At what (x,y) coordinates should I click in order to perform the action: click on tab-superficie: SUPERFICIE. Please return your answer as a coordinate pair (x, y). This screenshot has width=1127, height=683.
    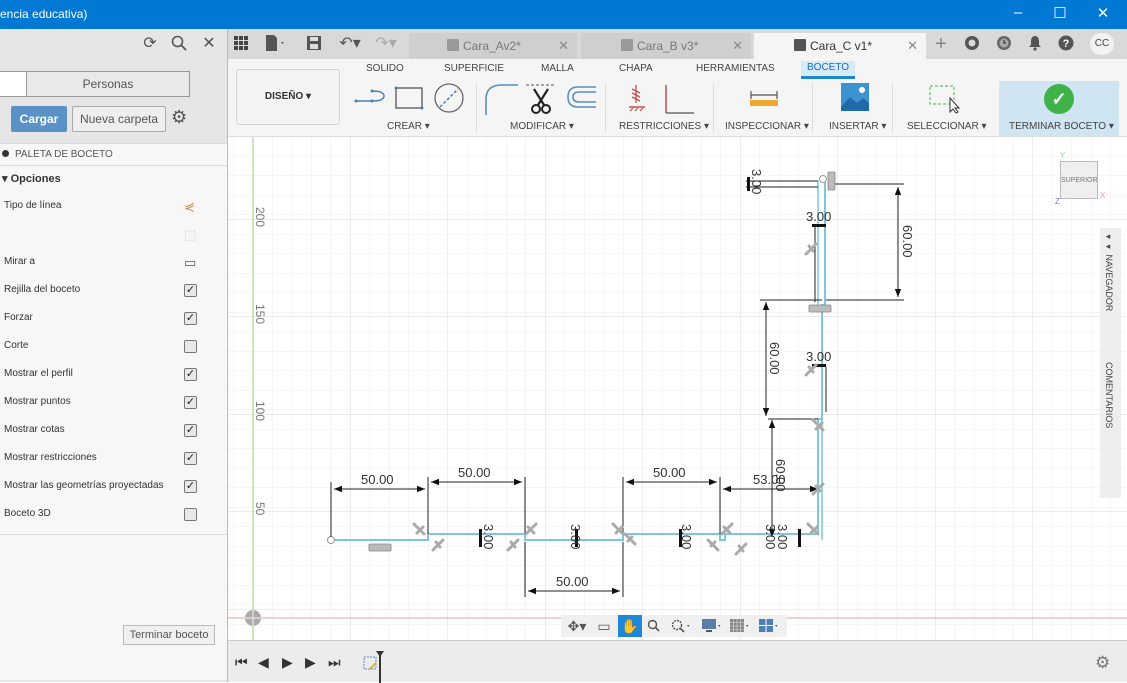
    Looking at the image, I should click on (474, 68).